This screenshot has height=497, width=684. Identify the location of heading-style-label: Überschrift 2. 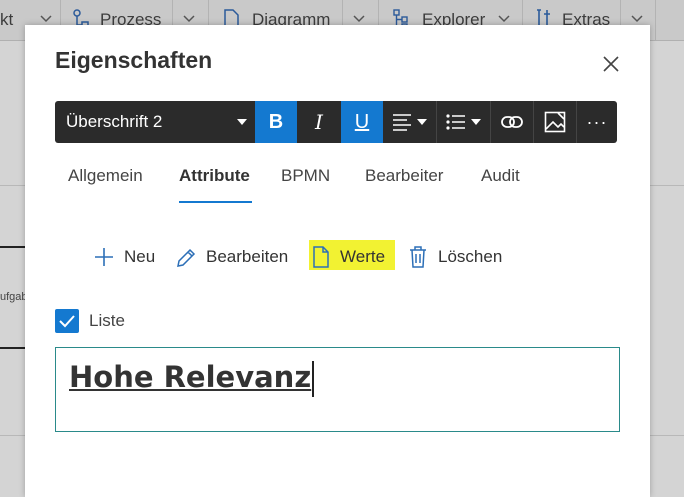
(114, 121).